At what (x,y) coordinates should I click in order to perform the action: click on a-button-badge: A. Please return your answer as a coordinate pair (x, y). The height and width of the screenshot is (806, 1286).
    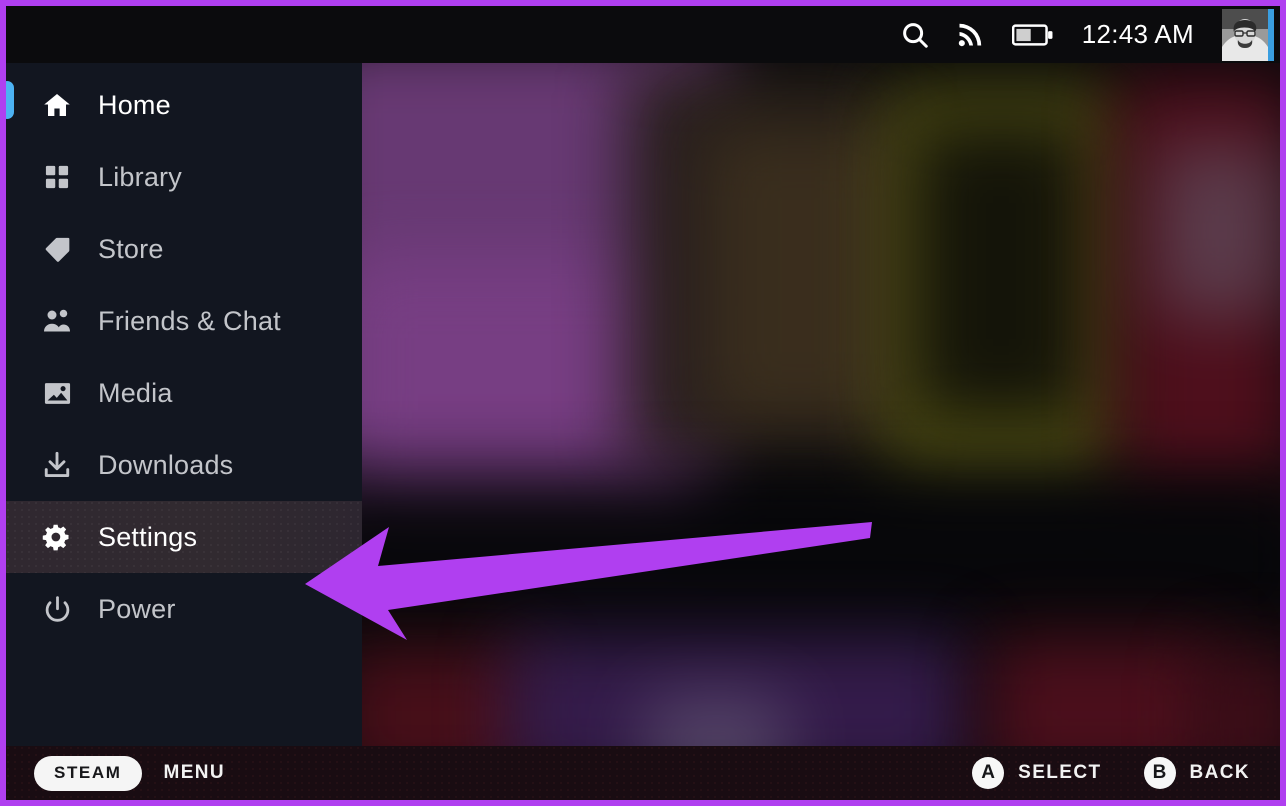
    Looking at the image, I should click on (988, 773).